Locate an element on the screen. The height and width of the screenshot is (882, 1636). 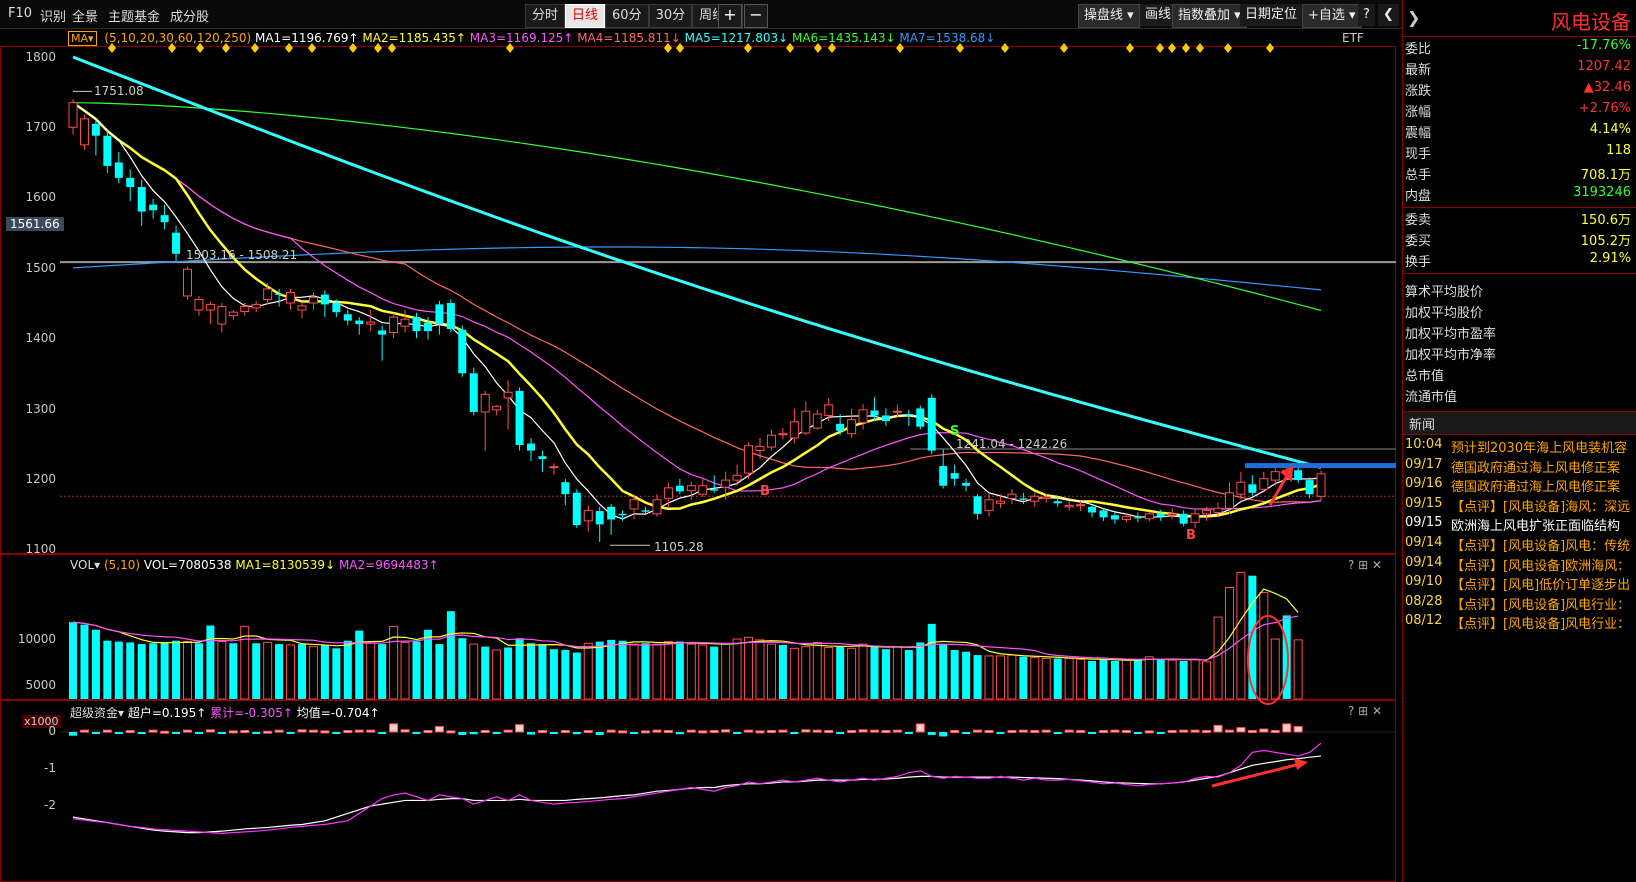
stat-row: 总市值 is located at coordinates (1424, 374).